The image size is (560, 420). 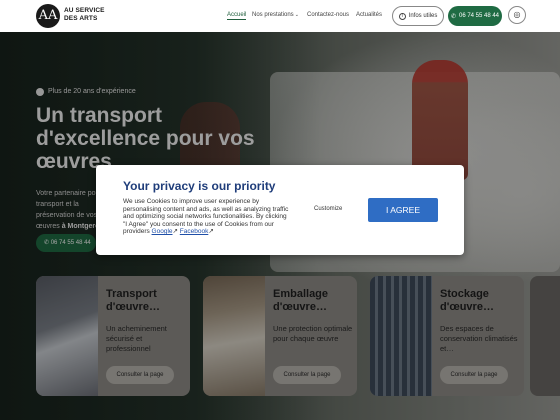 I want to click on brand-name: AU SERVICE DES ARTS, so click(x=84, y=15).